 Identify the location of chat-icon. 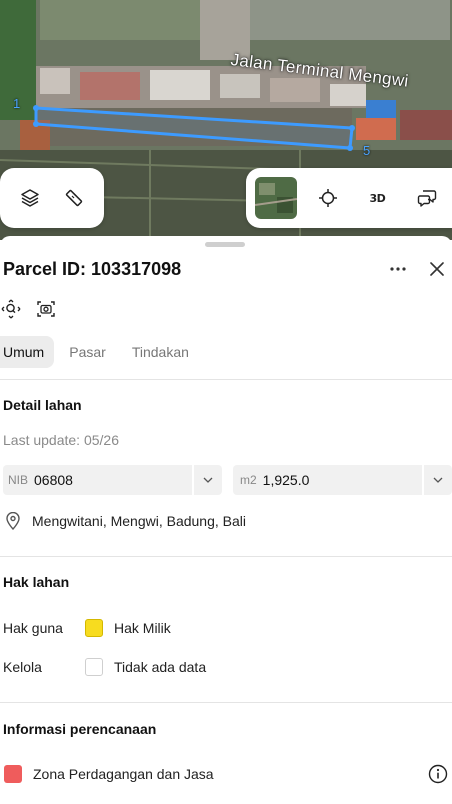
(427, 198).